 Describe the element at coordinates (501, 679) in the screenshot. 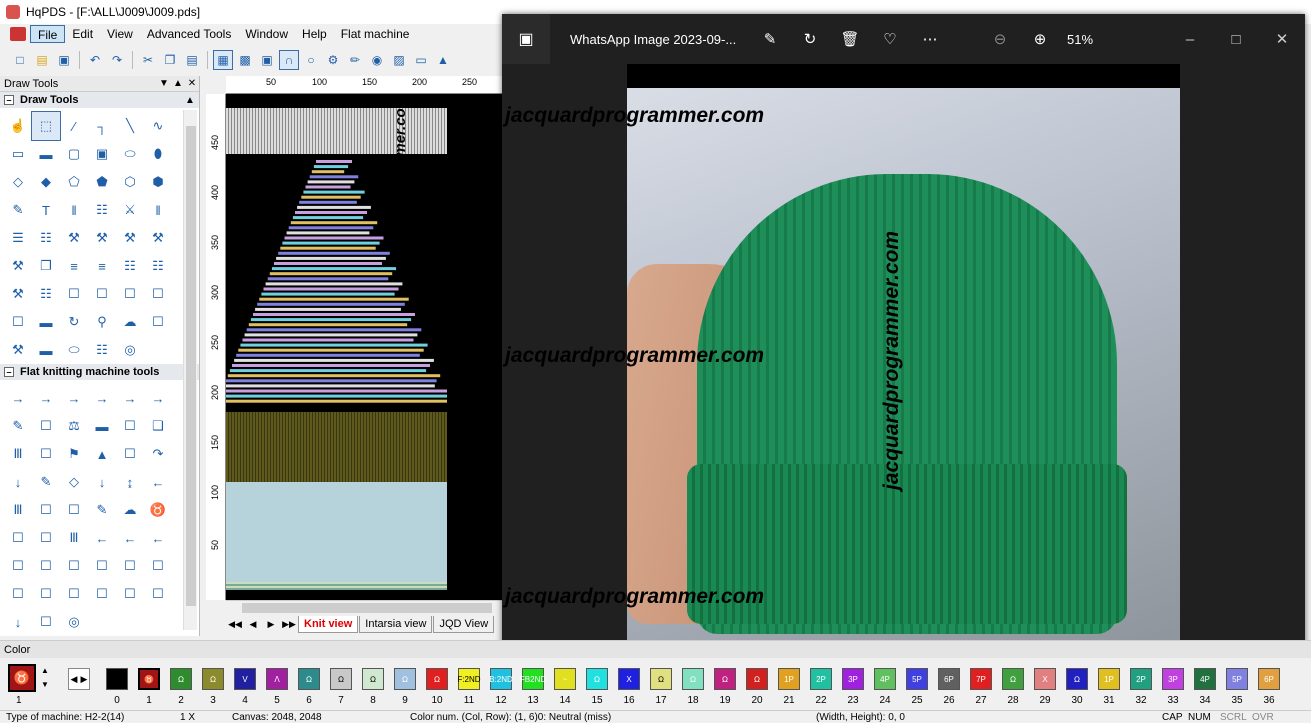

I see `color-swatch: B:2ND` at that location.